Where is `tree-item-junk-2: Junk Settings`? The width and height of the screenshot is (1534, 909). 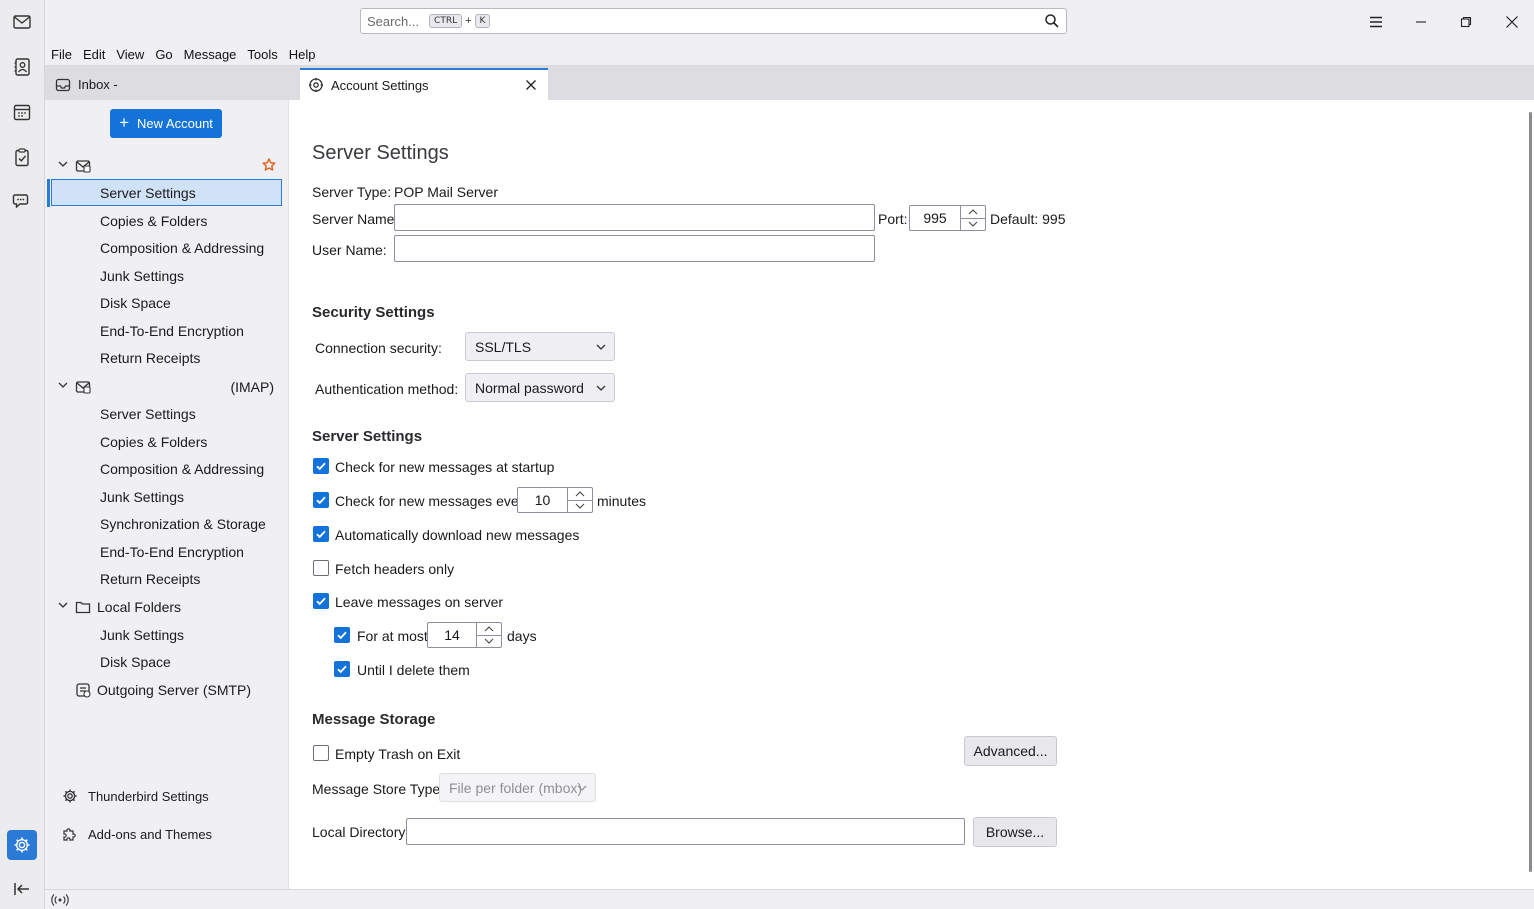
tree-item-junk-2: Junk Settings is located at coordinates (167, 496).